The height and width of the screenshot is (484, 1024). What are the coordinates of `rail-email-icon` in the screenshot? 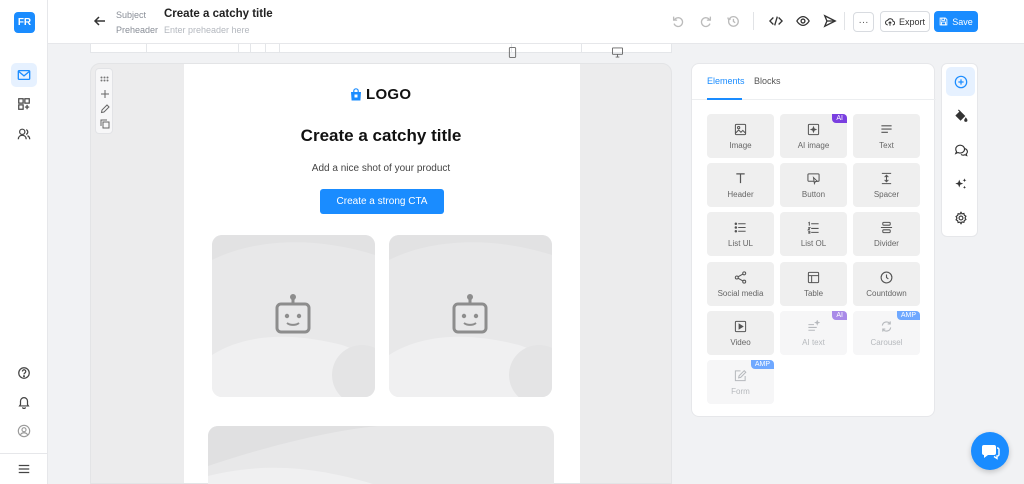 It's located at (24, 75).